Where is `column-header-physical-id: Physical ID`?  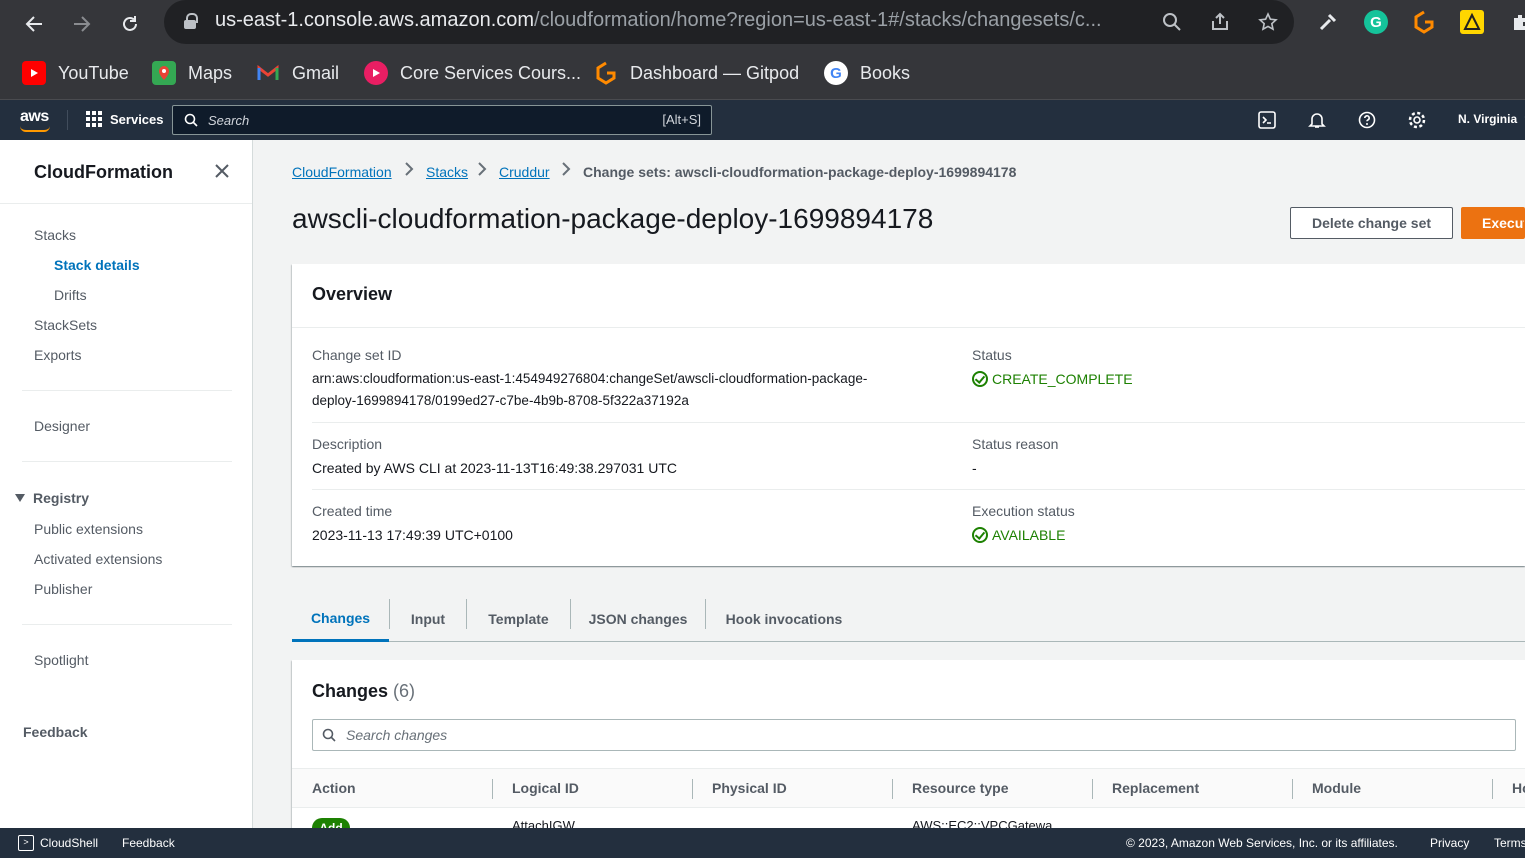
column-header-physical-id: Physical ID is located at coordinates (749, 788).